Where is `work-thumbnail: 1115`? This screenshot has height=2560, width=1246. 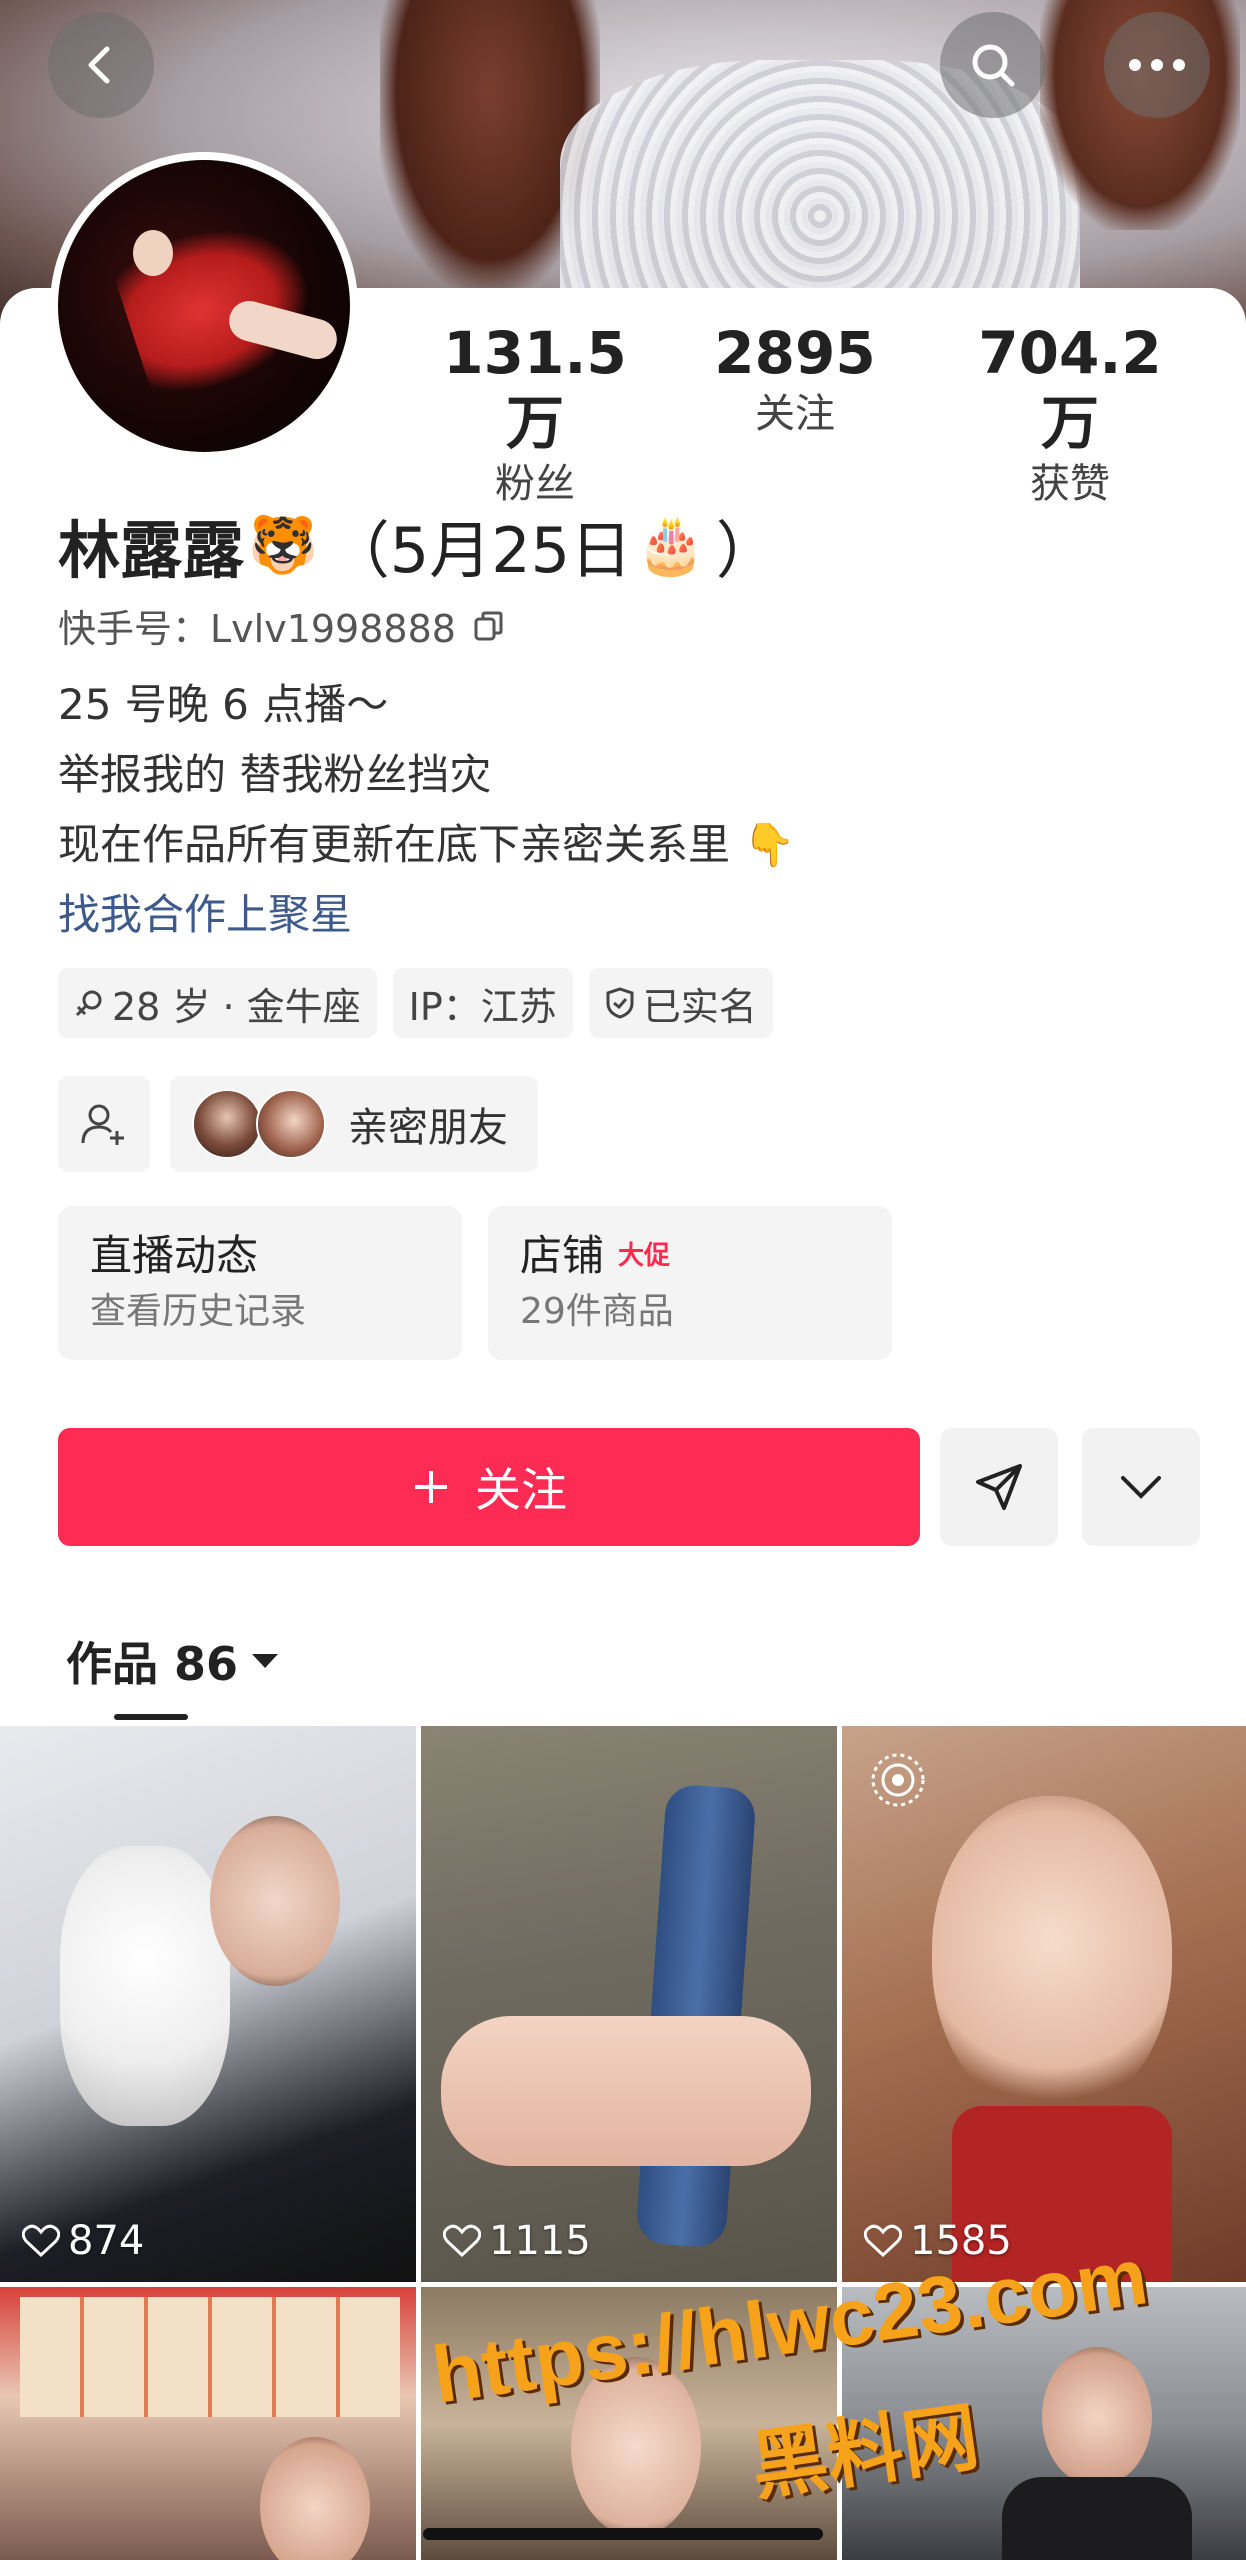 work-thumbnail: 1115 is located at coordinates (629, 2004).